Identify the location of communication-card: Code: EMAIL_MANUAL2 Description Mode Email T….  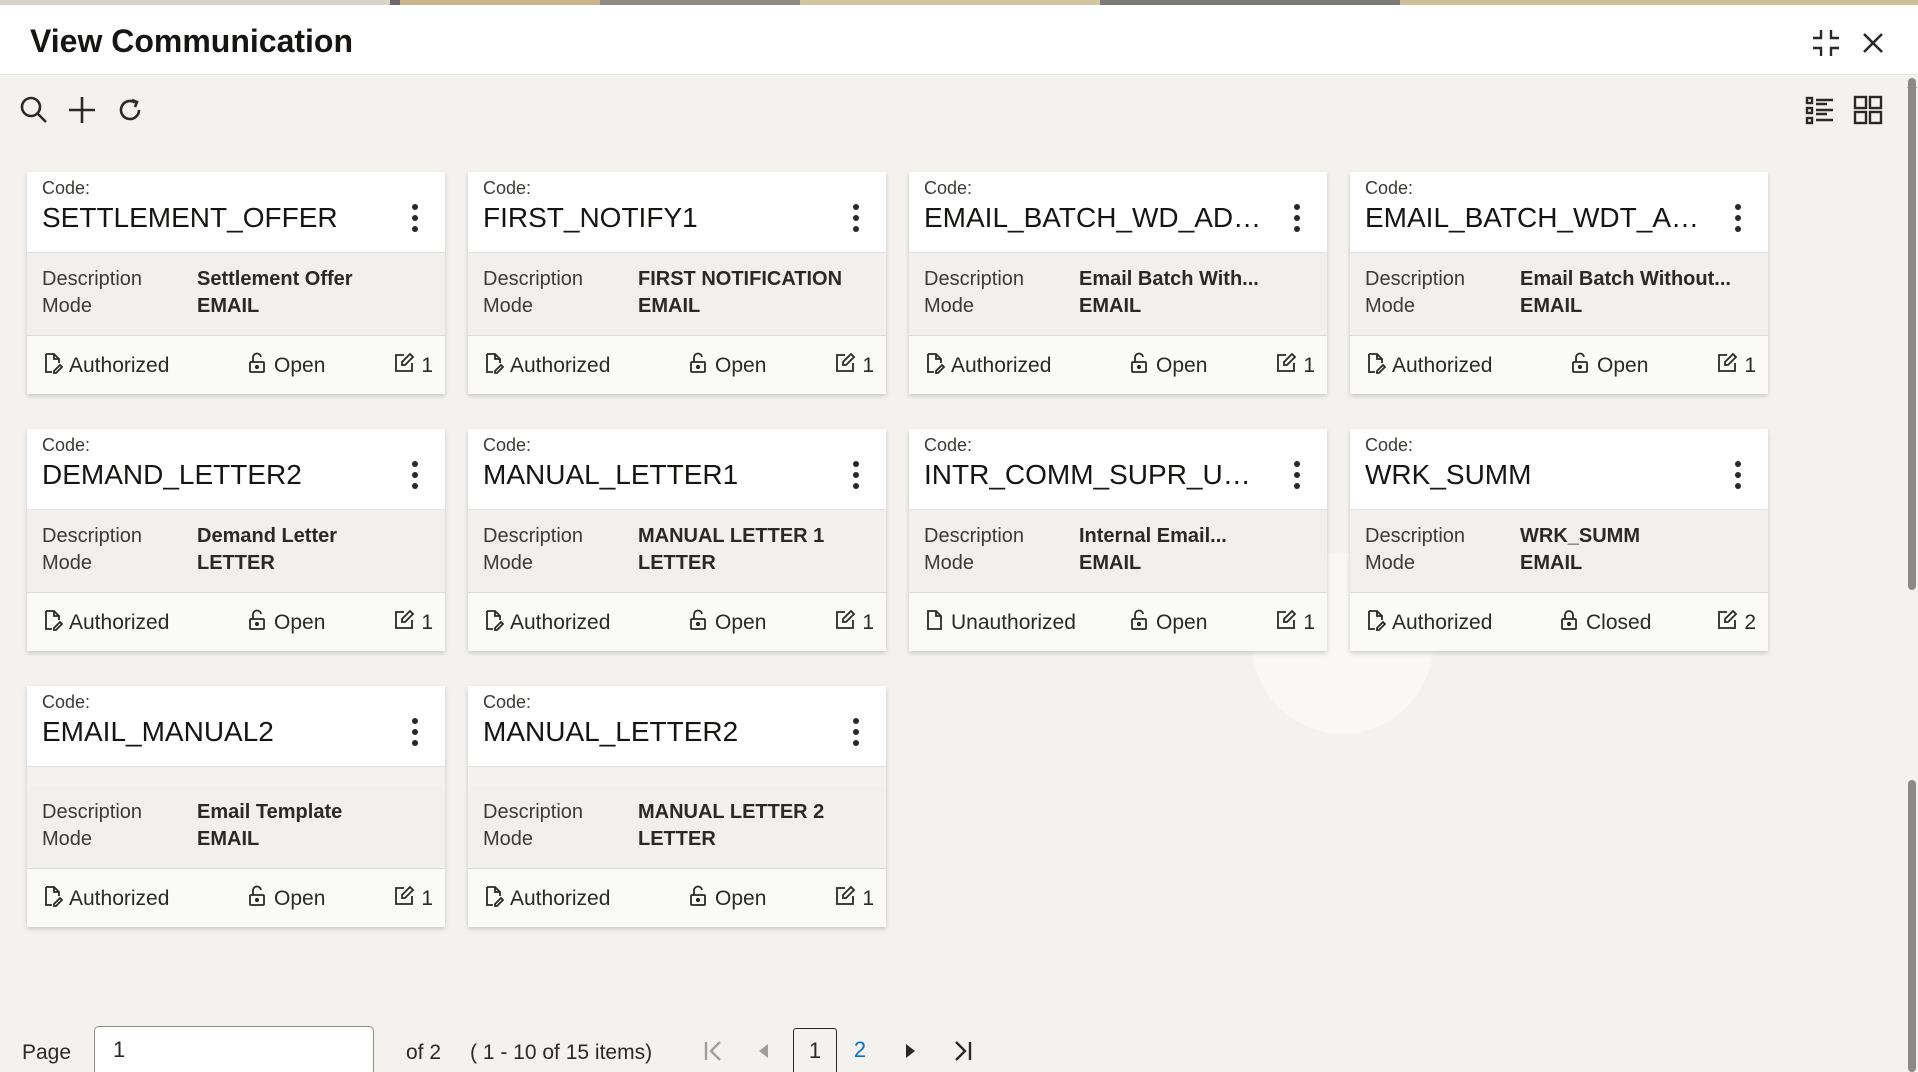
(236, 806).